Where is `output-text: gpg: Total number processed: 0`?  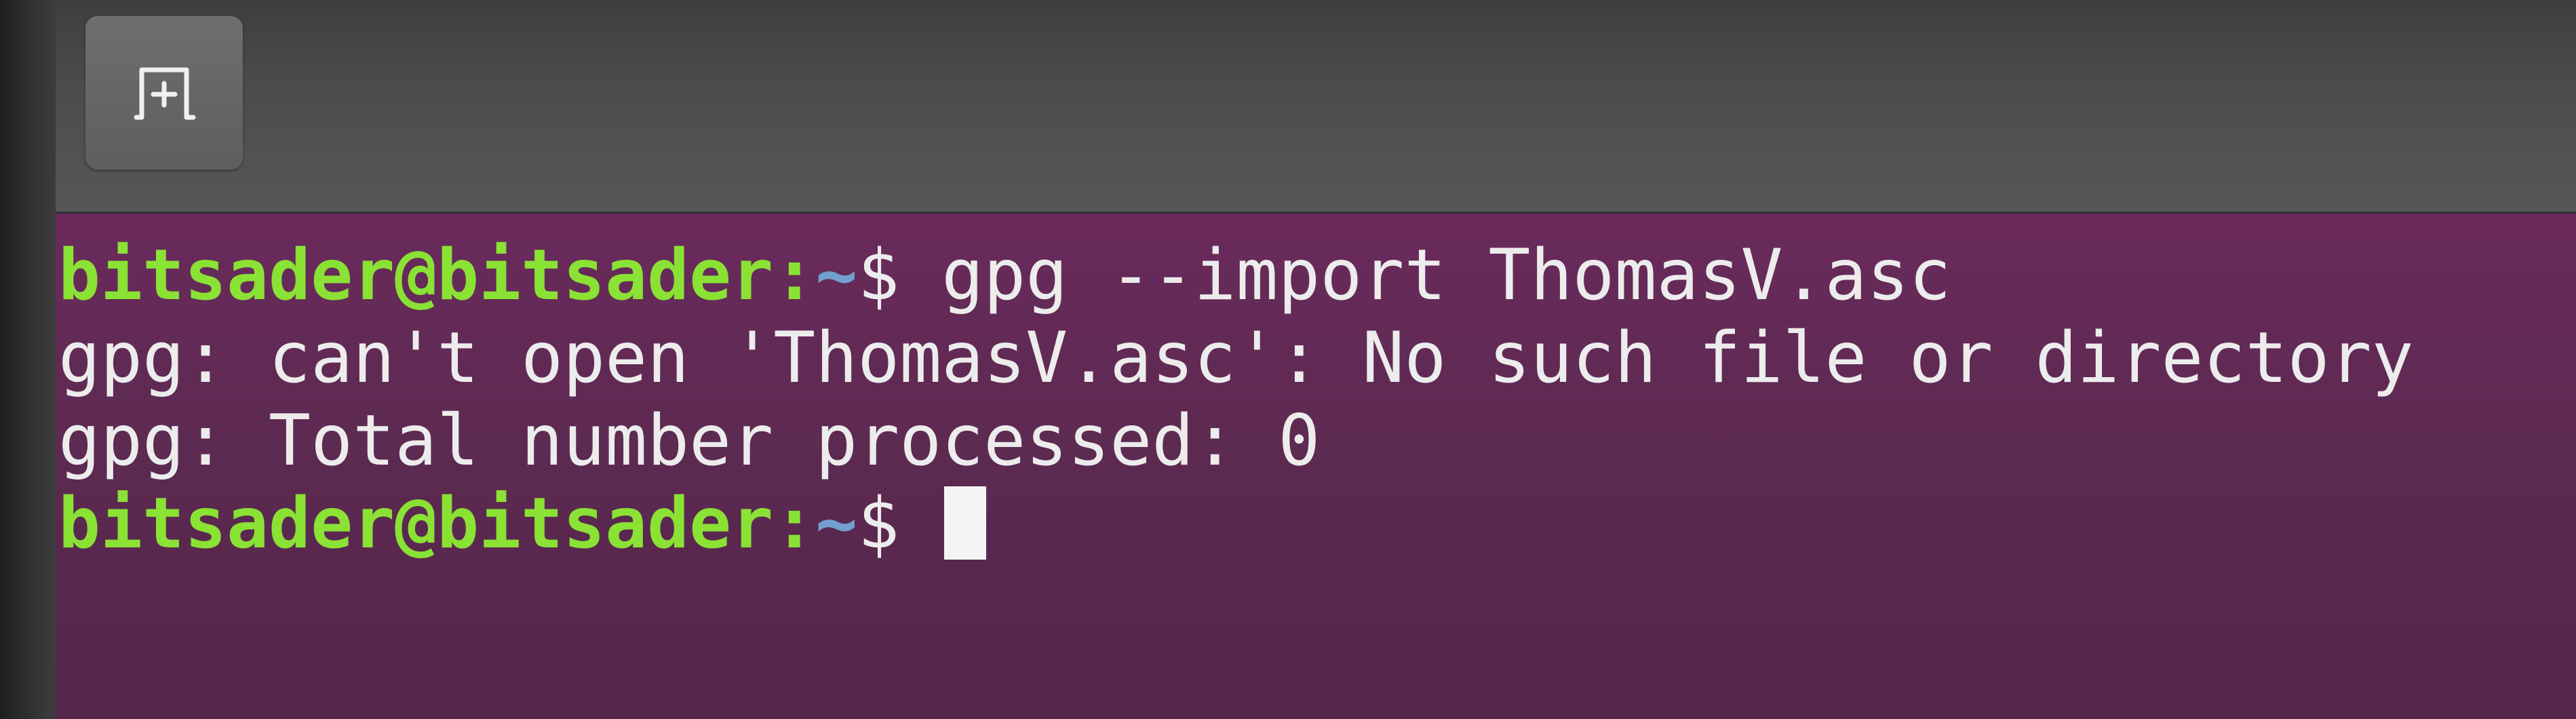 output-text: gpg: Total number processed: 0 is located at coordinates (689, 441).